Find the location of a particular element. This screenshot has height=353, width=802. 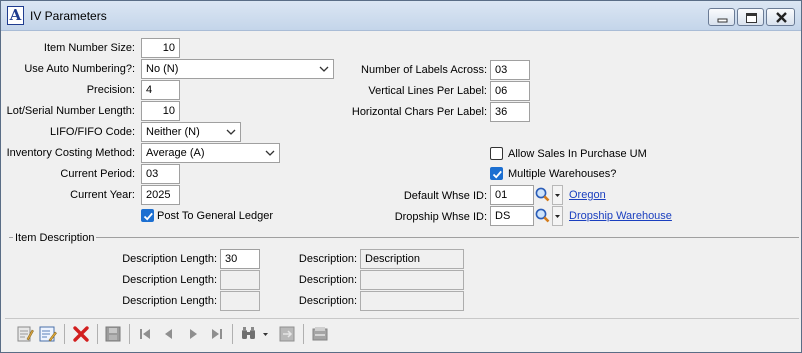

toolbar-separator is located at coordinates (402, 318).